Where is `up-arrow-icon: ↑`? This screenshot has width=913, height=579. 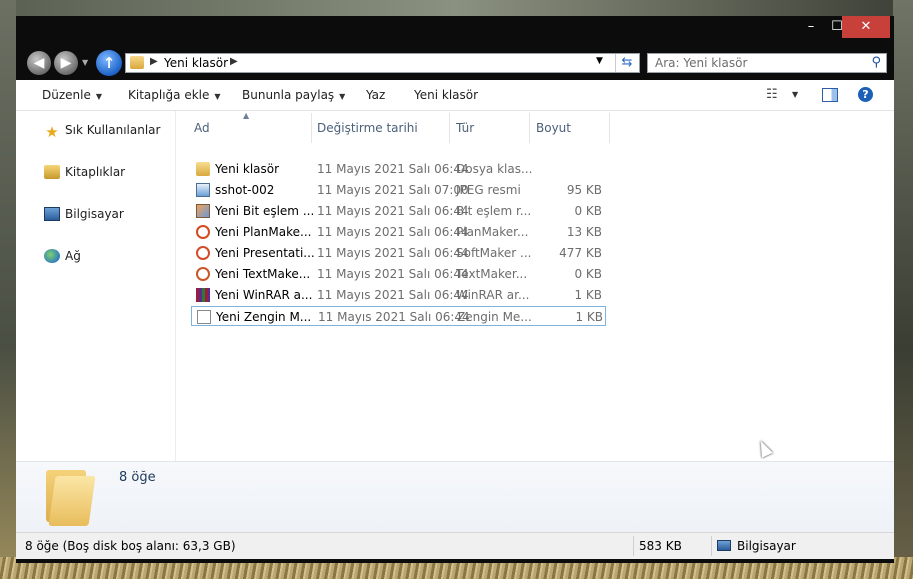
up-arrow-icon: ↑ is located at coordinates (109, 63).